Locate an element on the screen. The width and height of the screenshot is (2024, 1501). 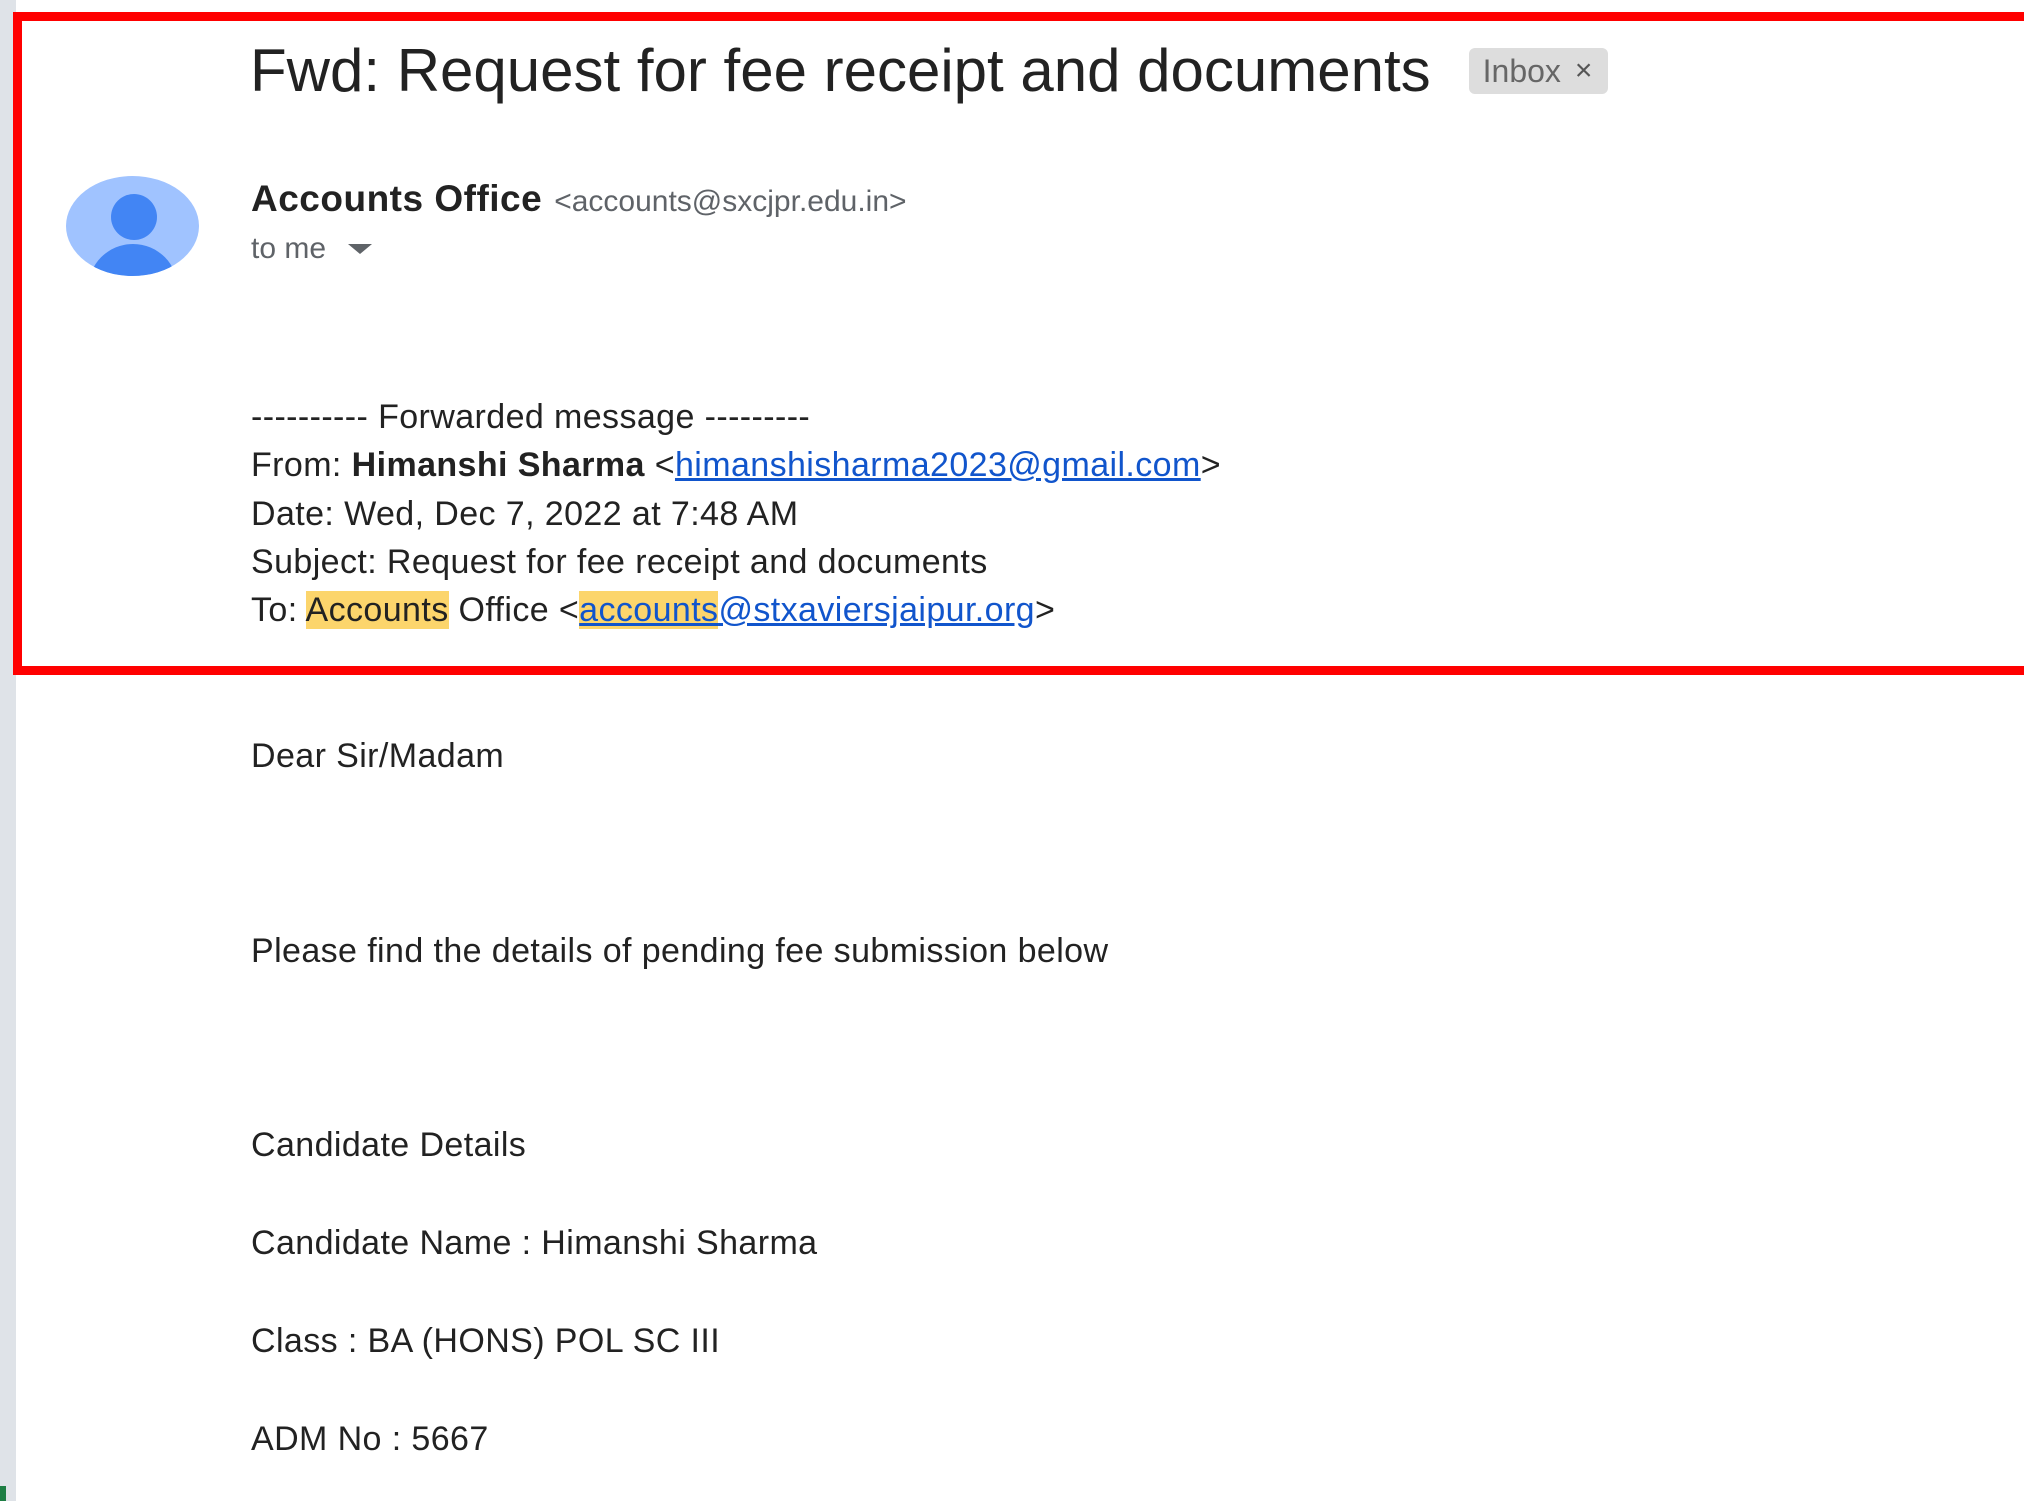
remove-label-icon: × is located at coordinates (1584, 71).